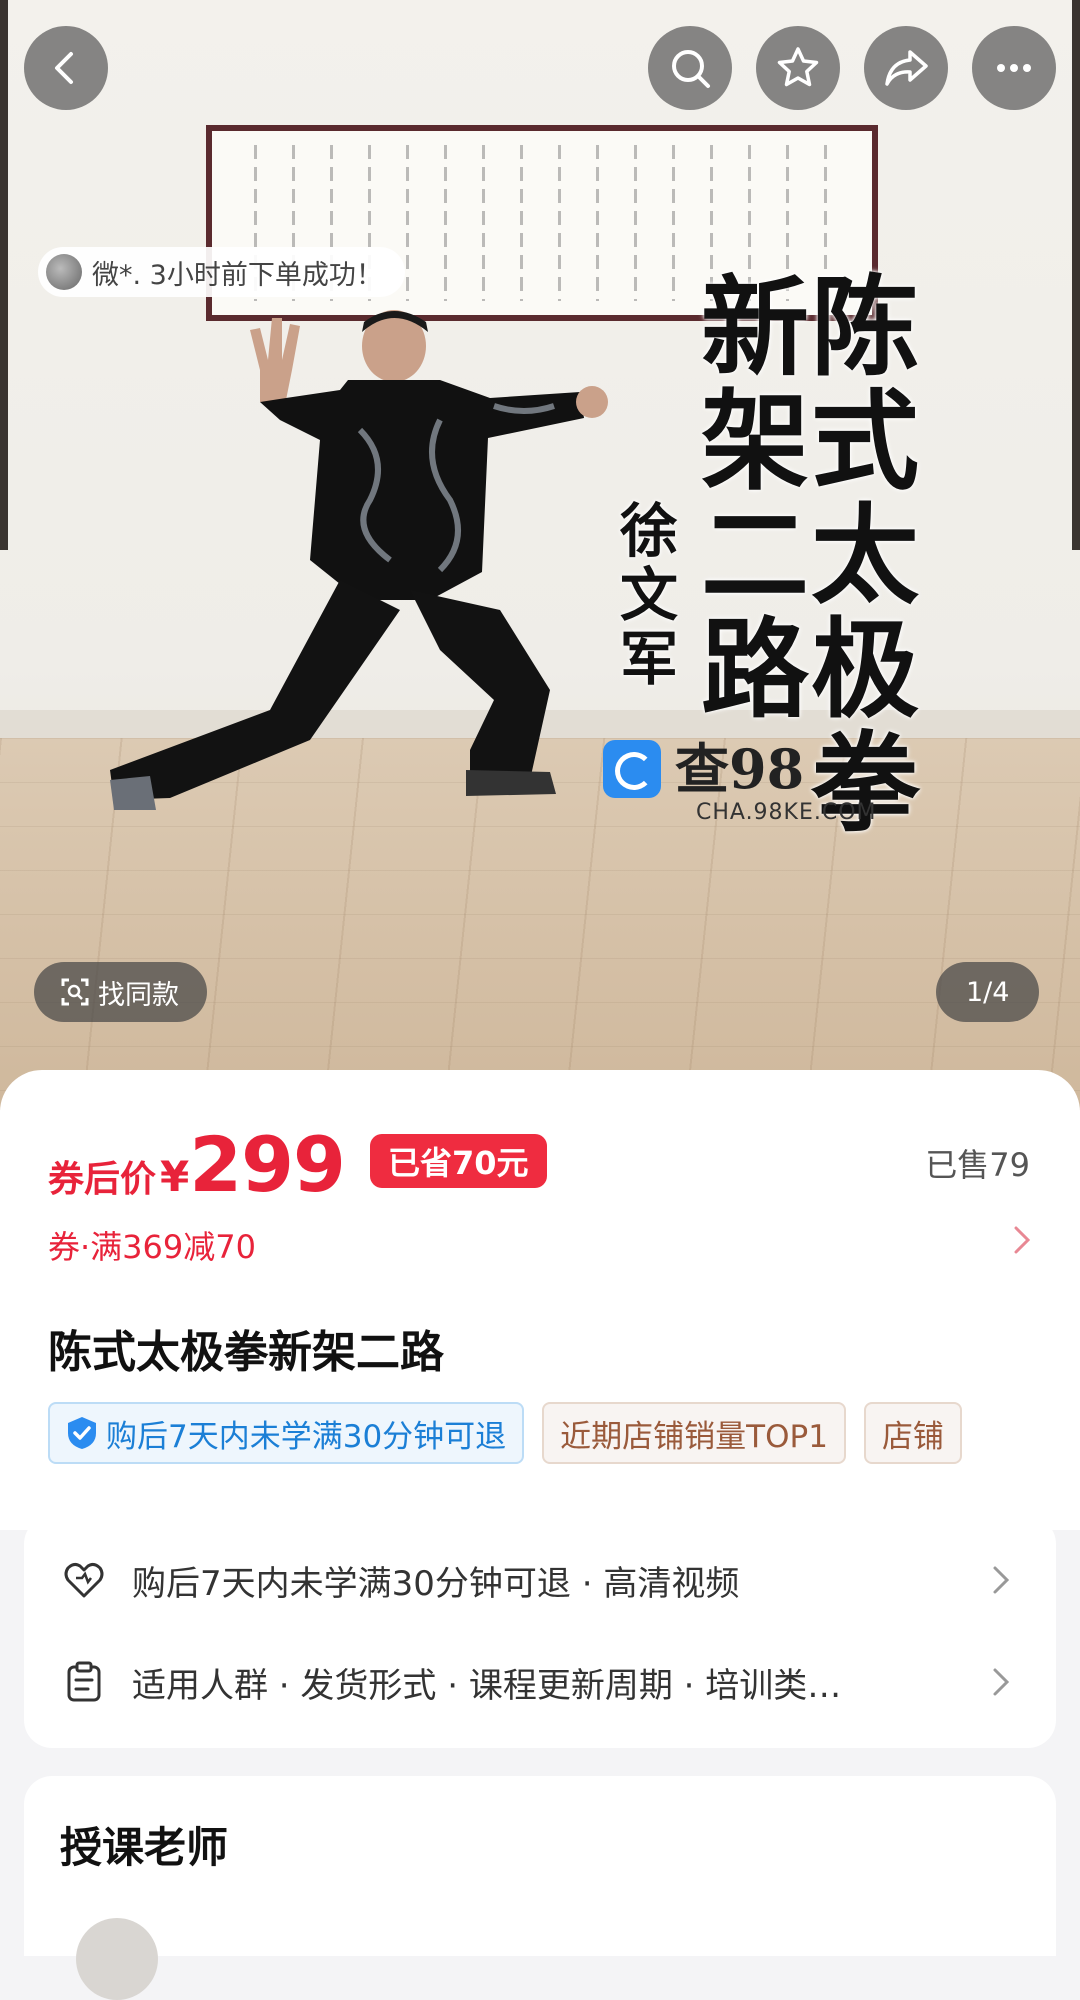 This screenshot has width=1080, height=2000. I want to click on watermark: 查98, so click(703, 769).